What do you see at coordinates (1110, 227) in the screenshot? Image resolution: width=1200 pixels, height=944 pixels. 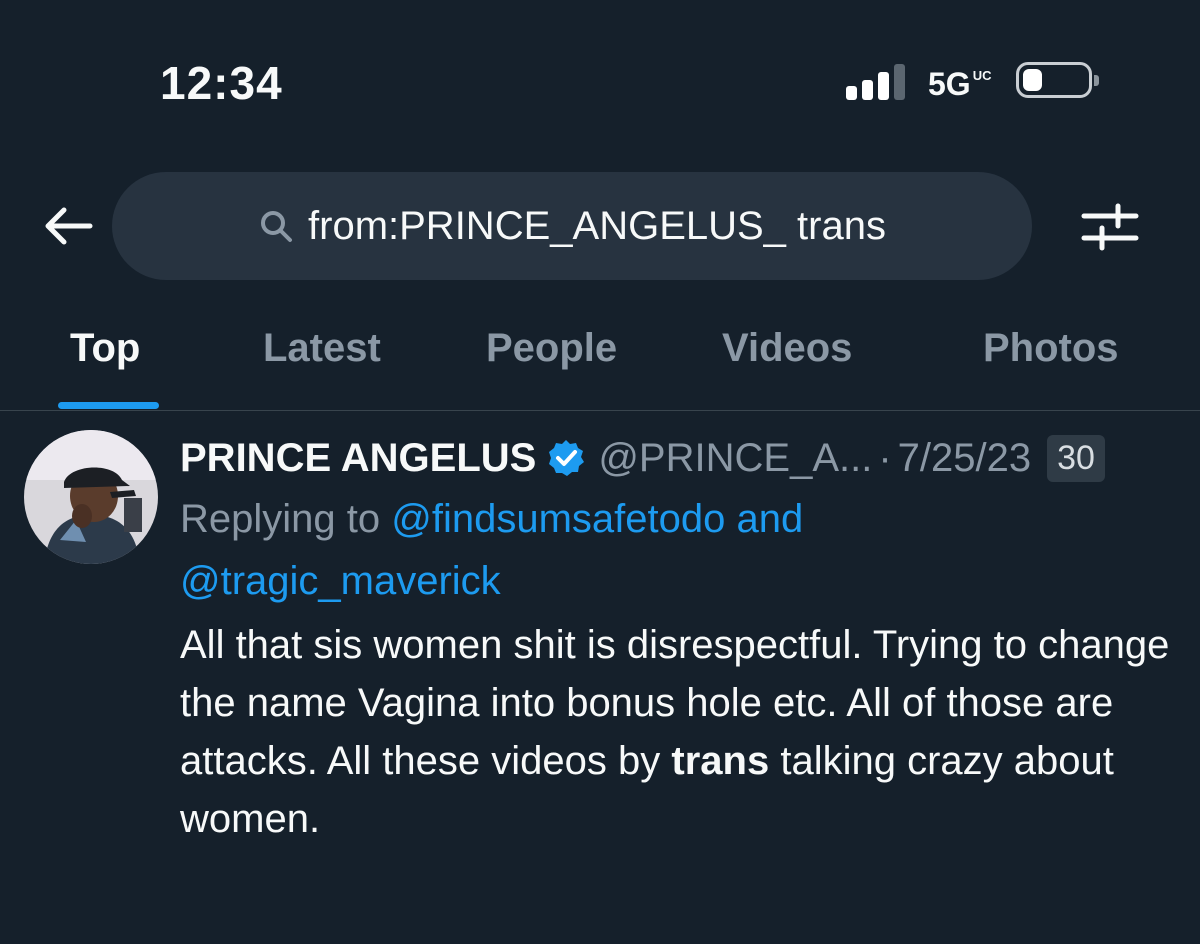 I see `filter-sliders-icon` at bounding box center [1110, 227].